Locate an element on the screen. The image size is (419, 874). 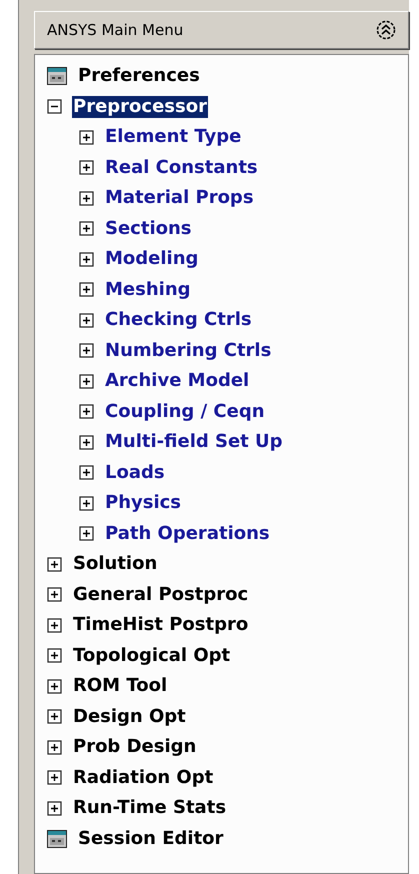
tree-item: Checking Ctrls is located at coordinates (178, 320).